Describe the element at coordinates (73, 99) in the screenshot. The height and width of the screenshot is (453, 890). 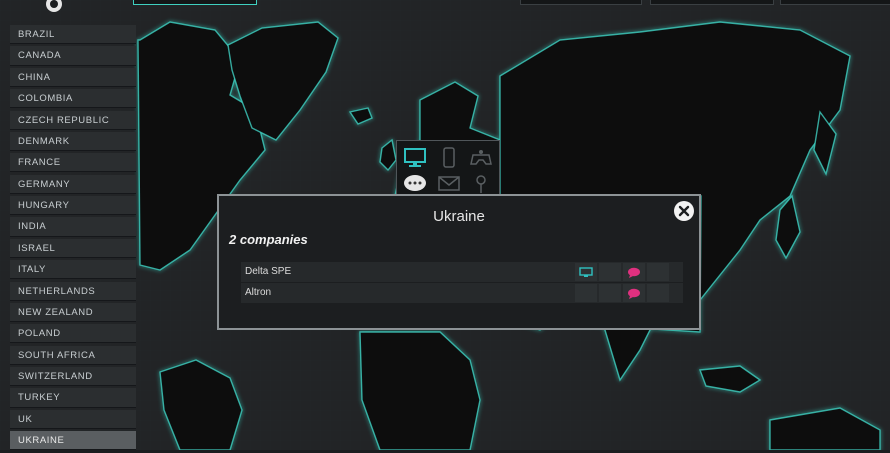
I see `country-item-colombia: COLOMBIA` at that location.